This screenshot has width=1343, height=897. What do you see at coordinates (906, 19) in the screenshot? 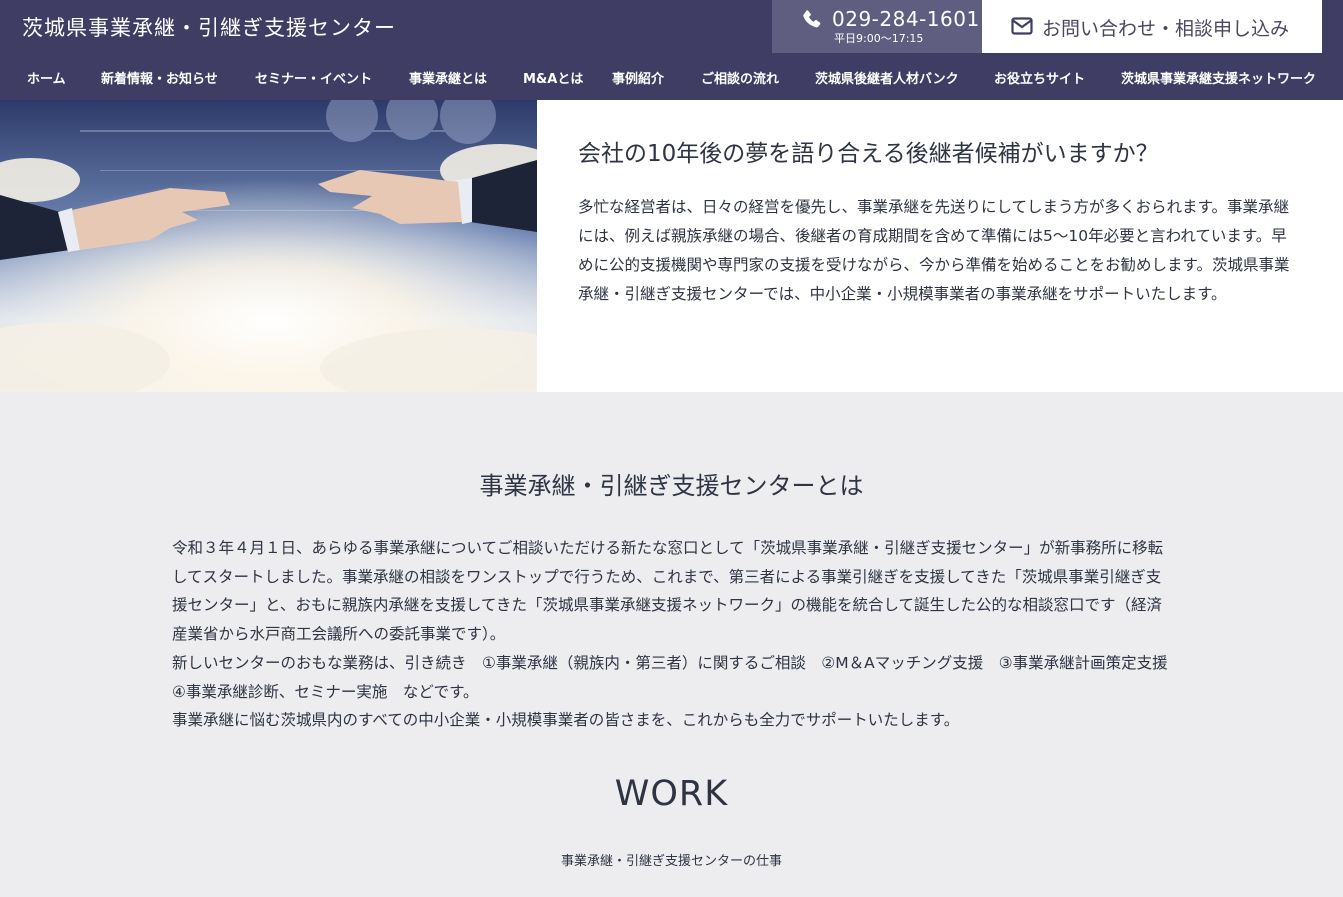
I see `phone-number: 029-284-1601` at bounding box center [906, 19].